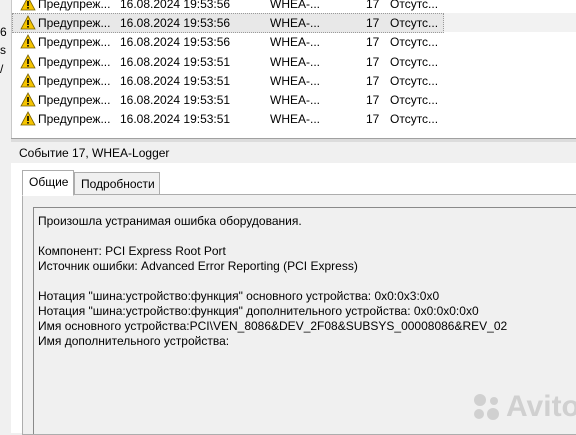  What do you see at coordinates (2, 69) in the screenshot?
I see `left-pane-fragment: /` at bounding box center [2, 69].